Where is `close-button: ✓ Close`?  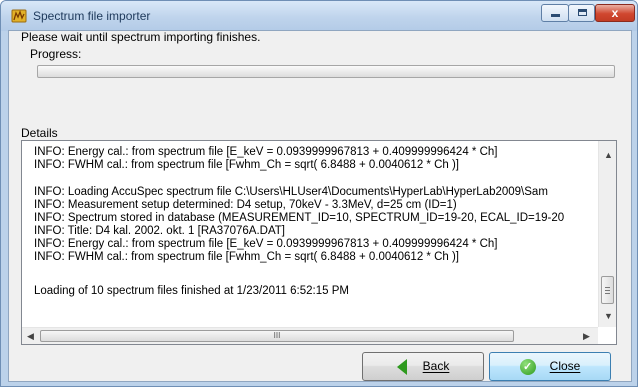
close-button: ✓ Close is located at coordinates (550, 366).